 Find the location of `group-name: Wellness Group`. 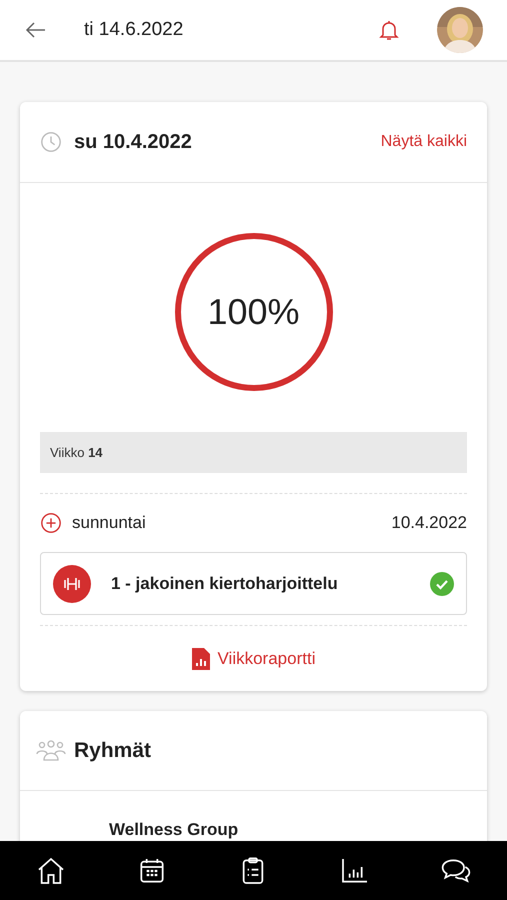

group-name: Wellness Group is located at coordinates (173, 829).